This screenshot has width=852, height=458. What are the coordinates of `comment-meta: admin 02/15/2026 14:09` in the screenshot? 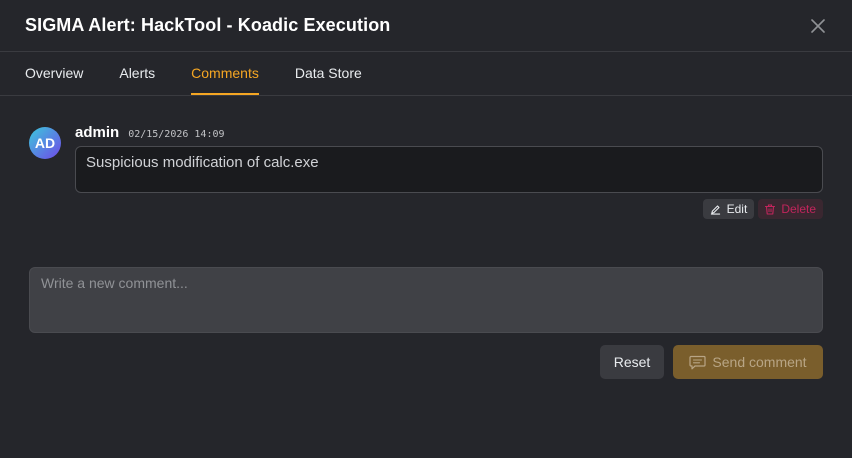 It's located at (449, 134).